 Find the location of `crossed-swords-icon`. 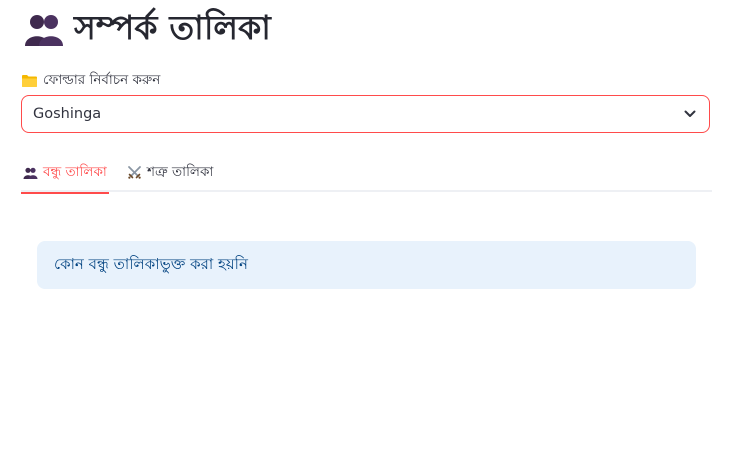

crossed-swords-icon is located at coordinates (134, 172).